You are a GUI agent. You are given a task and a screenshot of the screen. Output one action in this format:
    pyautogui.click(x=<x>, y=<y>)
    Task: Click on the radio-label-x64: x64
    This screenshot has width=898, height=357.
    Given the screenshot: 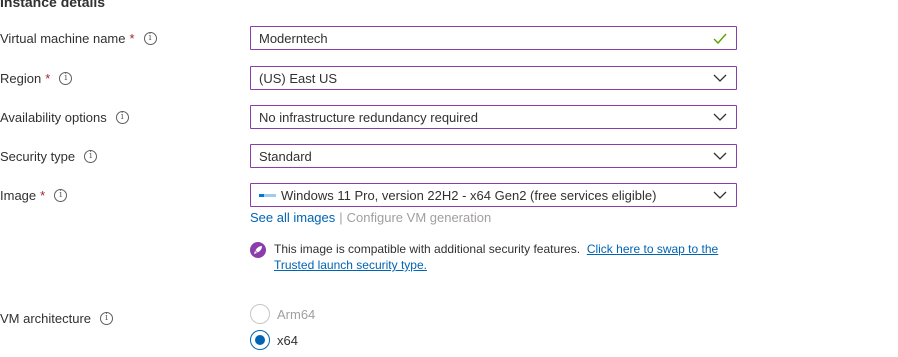 What is the action you would take?
    pyautogui.click(x=287, y=340)
    